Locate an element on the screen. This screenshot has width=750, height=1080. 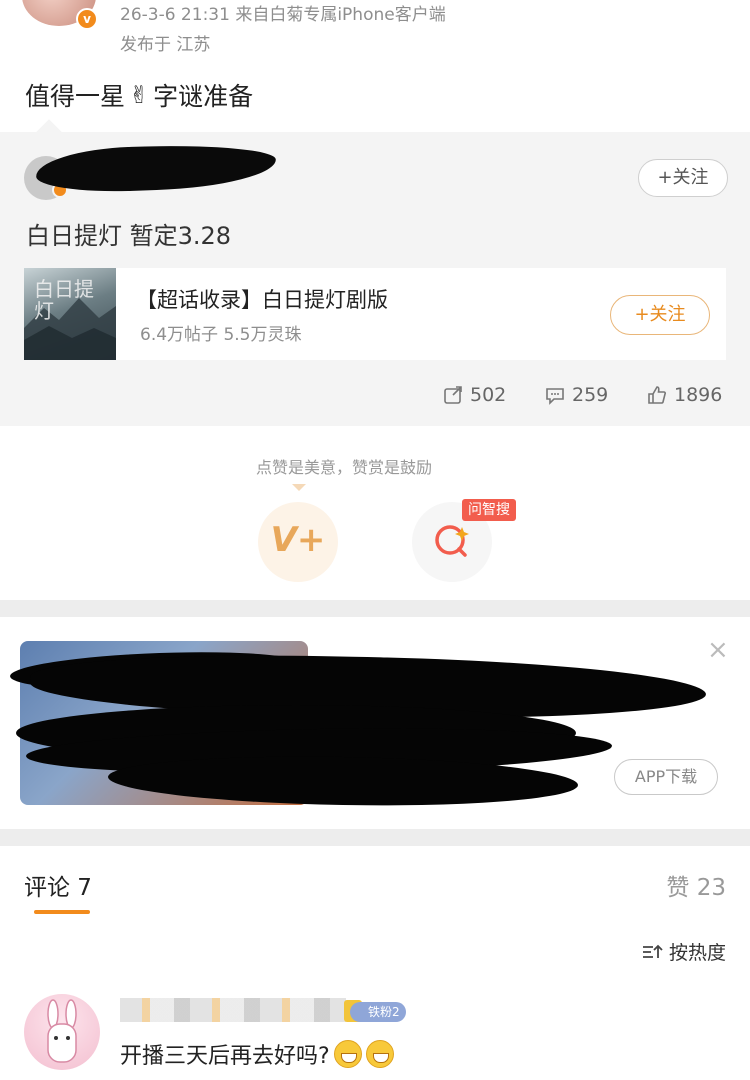
comment-action: 259 is located at coordinates (576, 395).